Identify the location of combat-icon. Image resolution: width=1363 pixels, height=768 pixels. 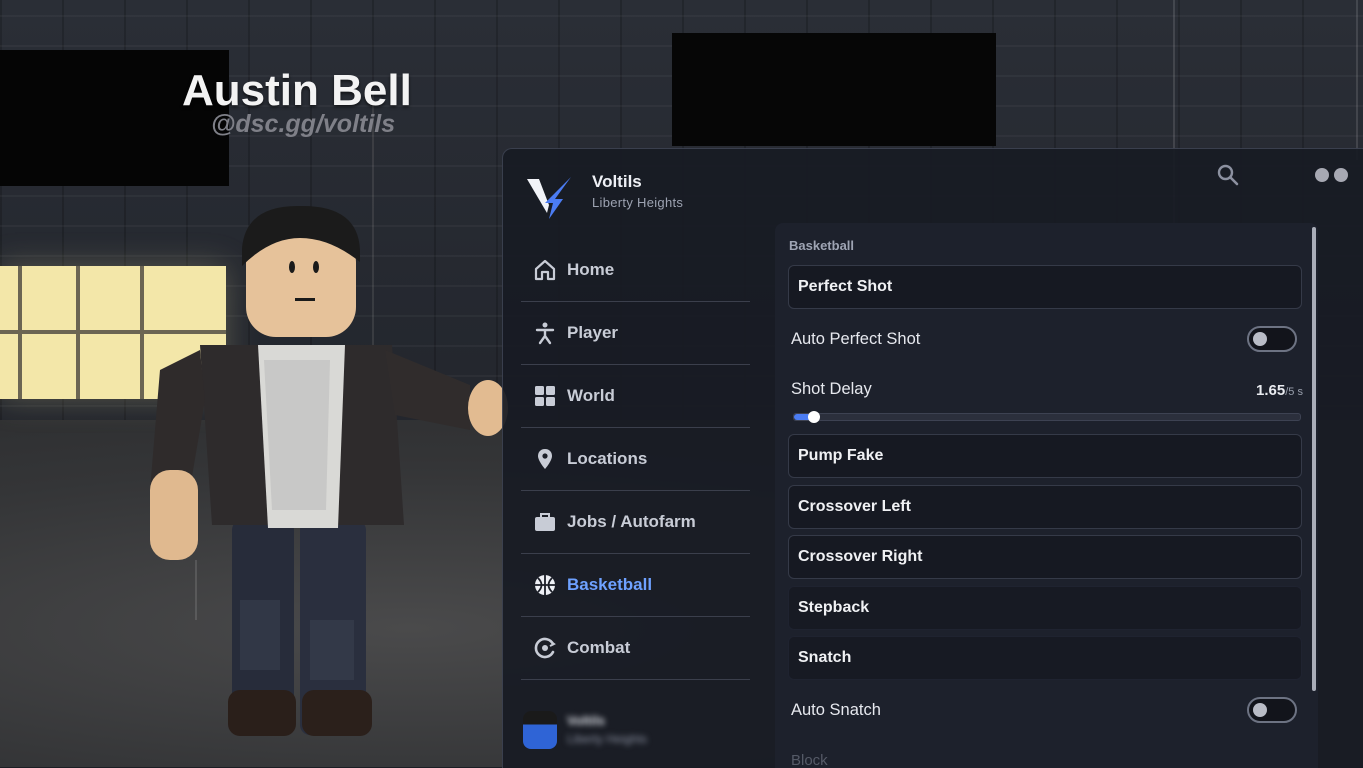
(545, 648).